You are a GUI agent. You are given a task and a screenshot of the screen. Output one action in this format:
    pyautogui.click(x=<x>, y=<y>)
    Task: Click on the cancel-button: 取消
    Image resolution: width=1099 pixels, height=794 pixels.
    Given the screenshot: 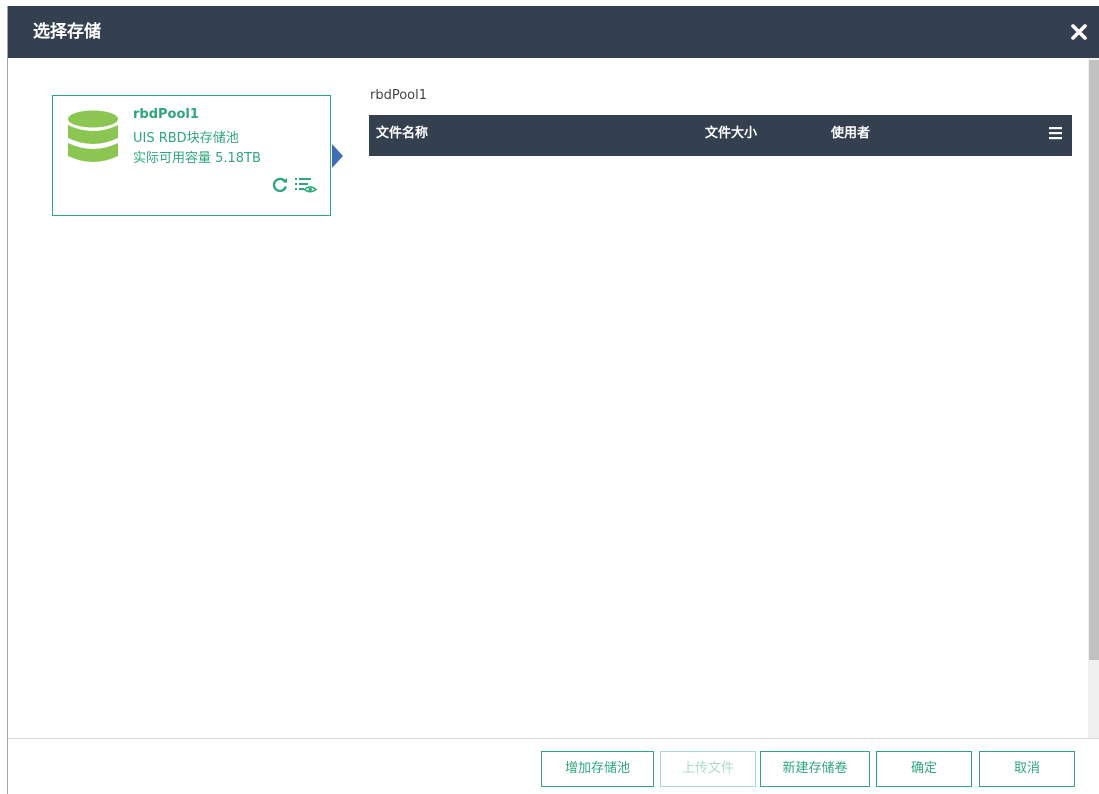 What is the action you would take?
    pyautogui.click(x=1027, y=769)
    